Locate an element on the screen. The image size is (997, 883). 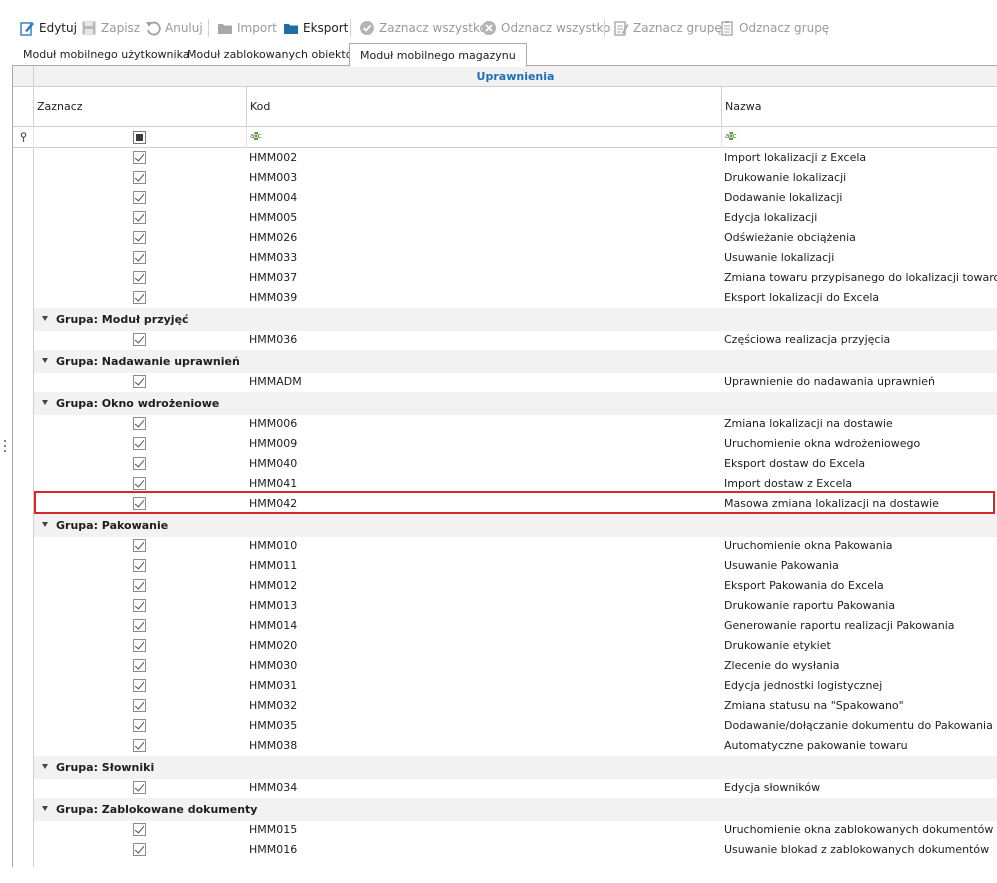
filter-cell-kod: abc is located at coordinates (484, 137).